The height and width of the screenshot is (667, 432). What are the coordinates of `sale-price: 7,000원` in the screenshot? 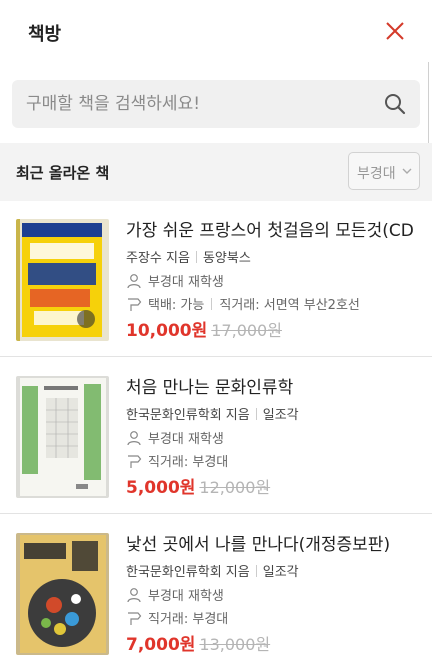 It's located at (161, 645).